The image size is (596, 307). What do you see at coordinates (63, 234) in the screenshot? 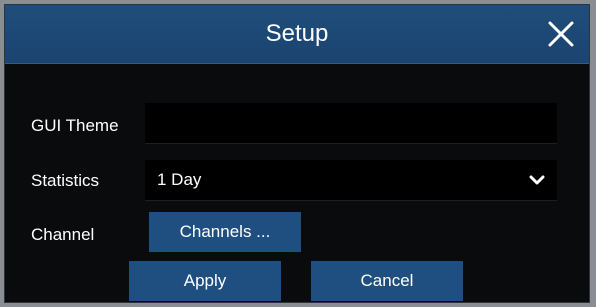
I see `channel-label: Channel` at bounding box center [63, 234].